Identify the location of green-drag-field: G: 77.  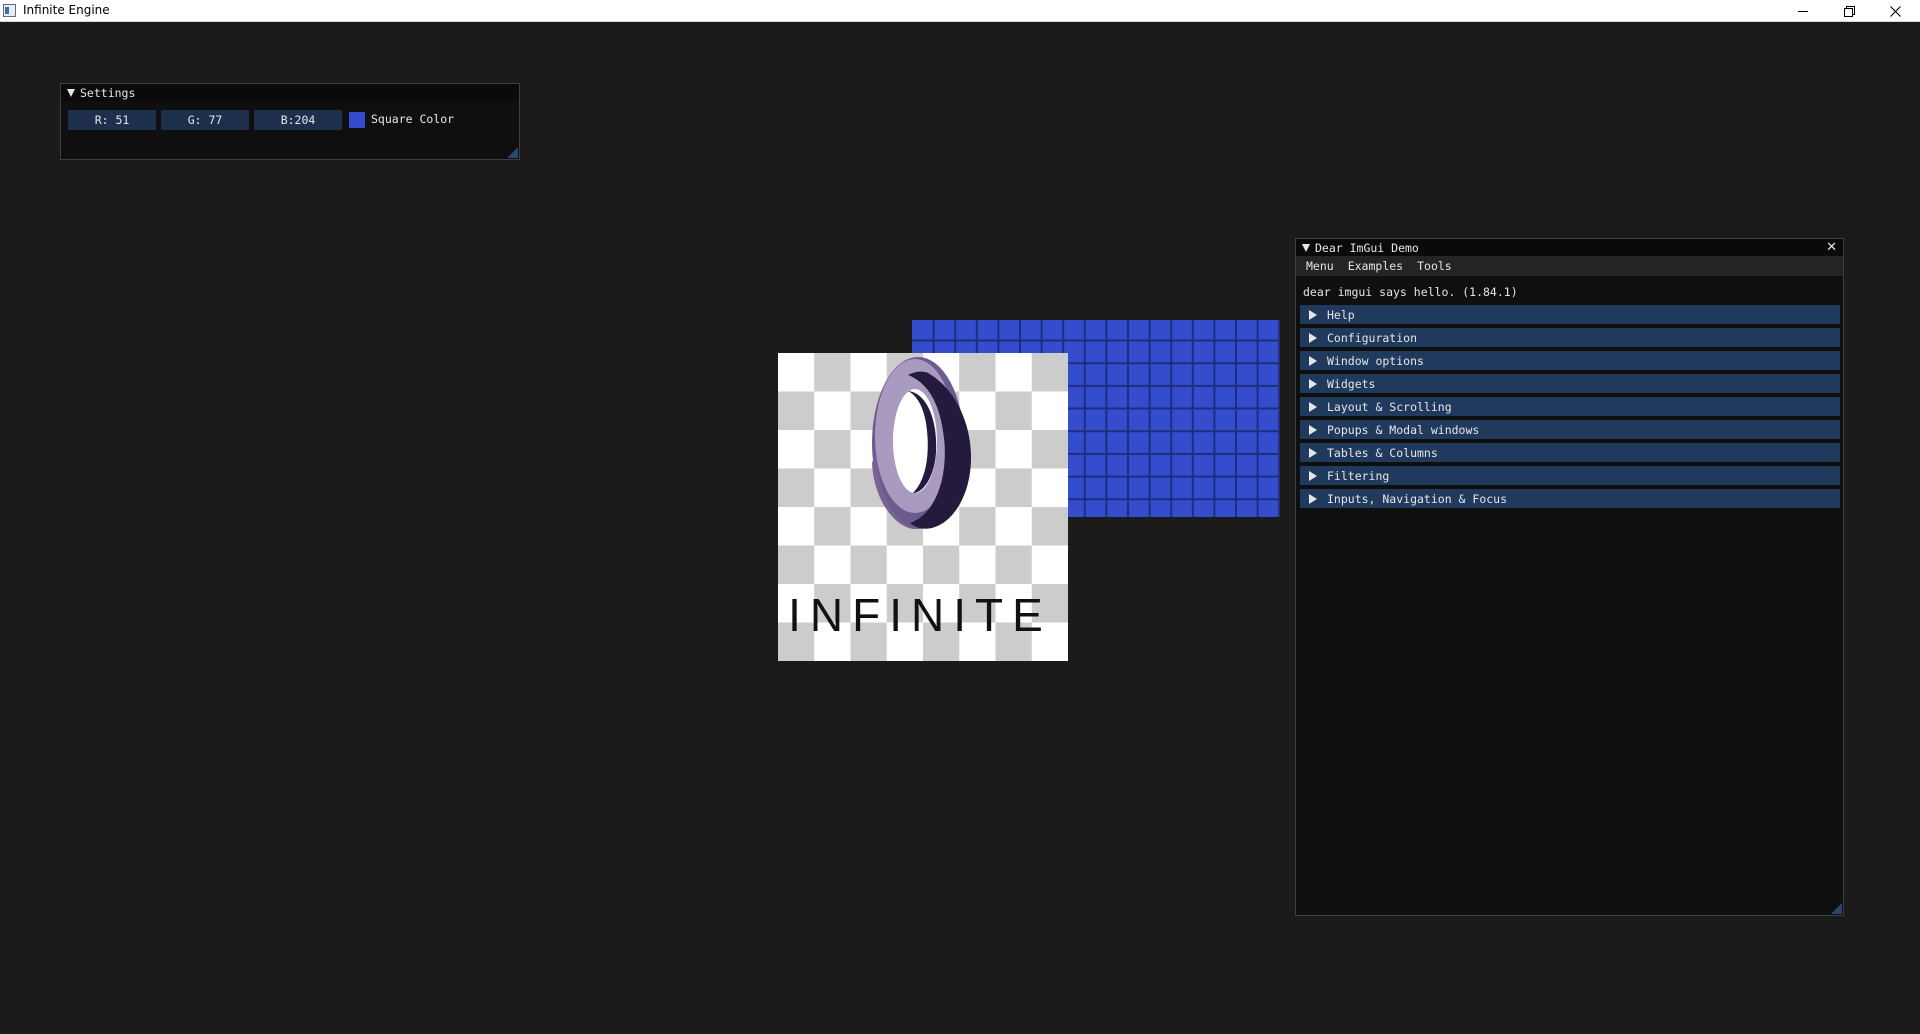
(205, 120).